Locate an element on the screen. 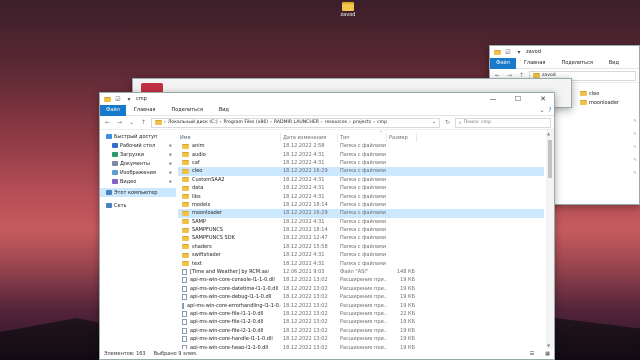 This screenshot has width=640, height=360. recent-chevron-icon: ⌄ is located at coordinates (131, 122).